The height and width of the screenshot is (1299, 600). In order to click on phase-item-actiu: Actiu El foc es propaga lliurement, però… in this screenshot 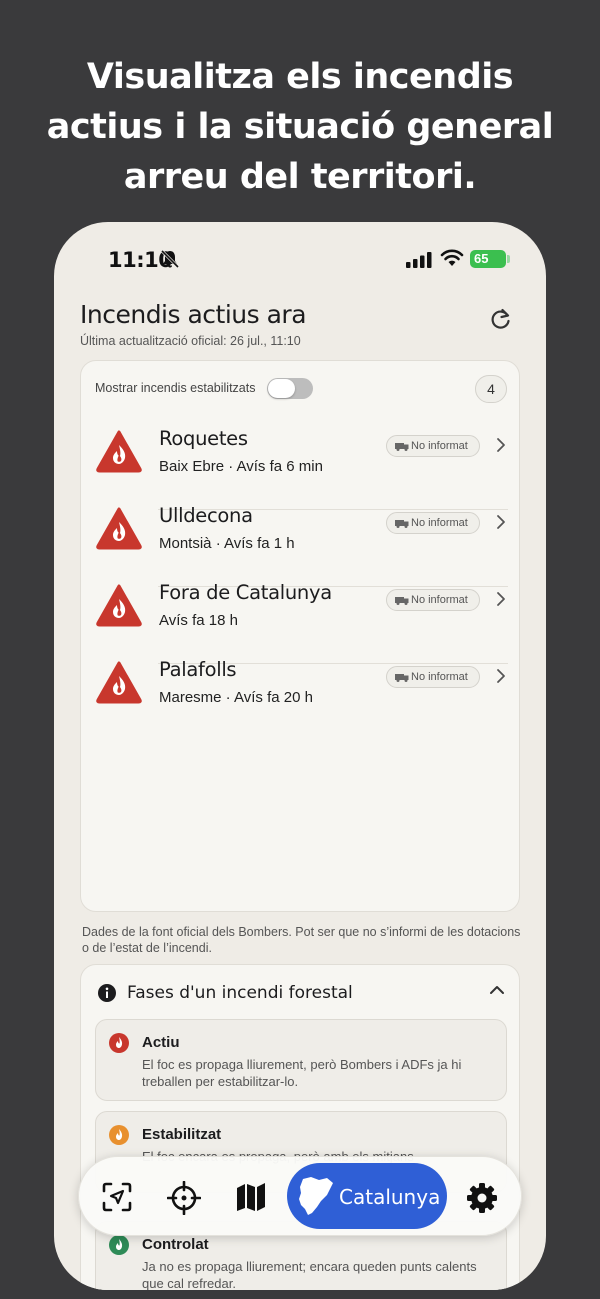, I will do `click(301, 1060)`.